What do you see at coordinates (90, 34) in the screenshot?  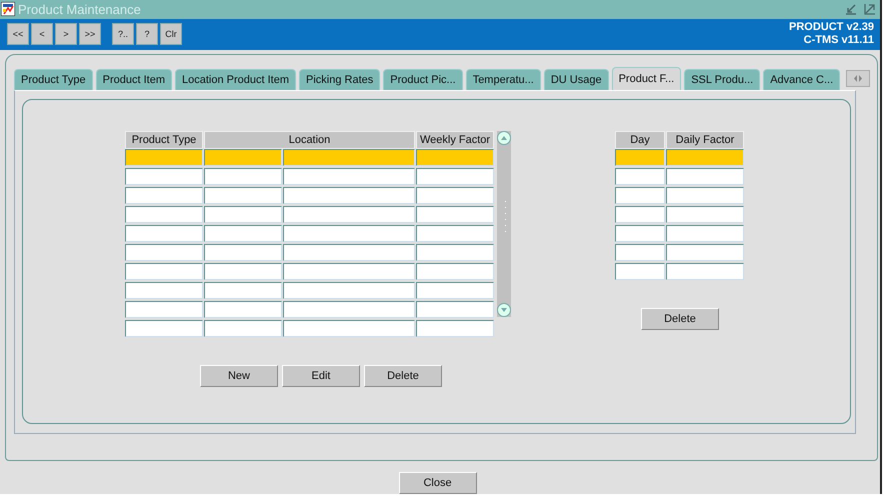 I see `toolbar-button: >>` at bounding box center [90, 34].